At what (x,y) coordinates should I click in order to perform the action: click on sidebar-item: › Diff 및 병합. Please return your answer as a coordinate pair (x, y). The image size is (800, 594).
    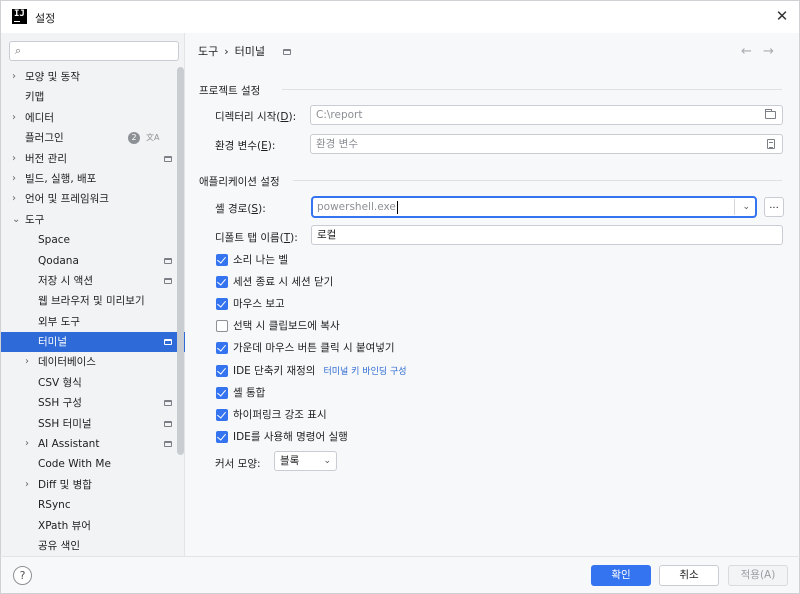
    Looking at the image, I should click on (93, 485).